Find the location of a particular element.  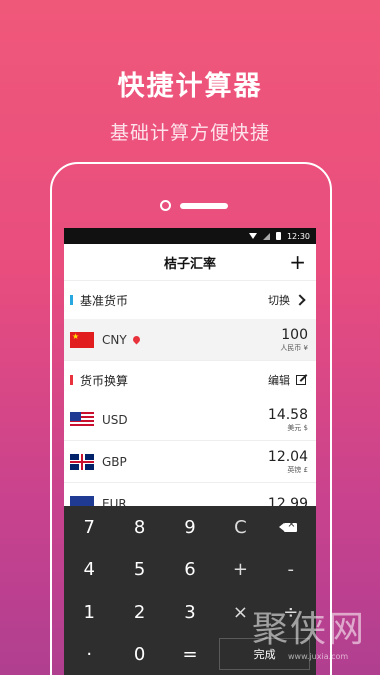

key-equals: = is located at coordinates (190, 654).